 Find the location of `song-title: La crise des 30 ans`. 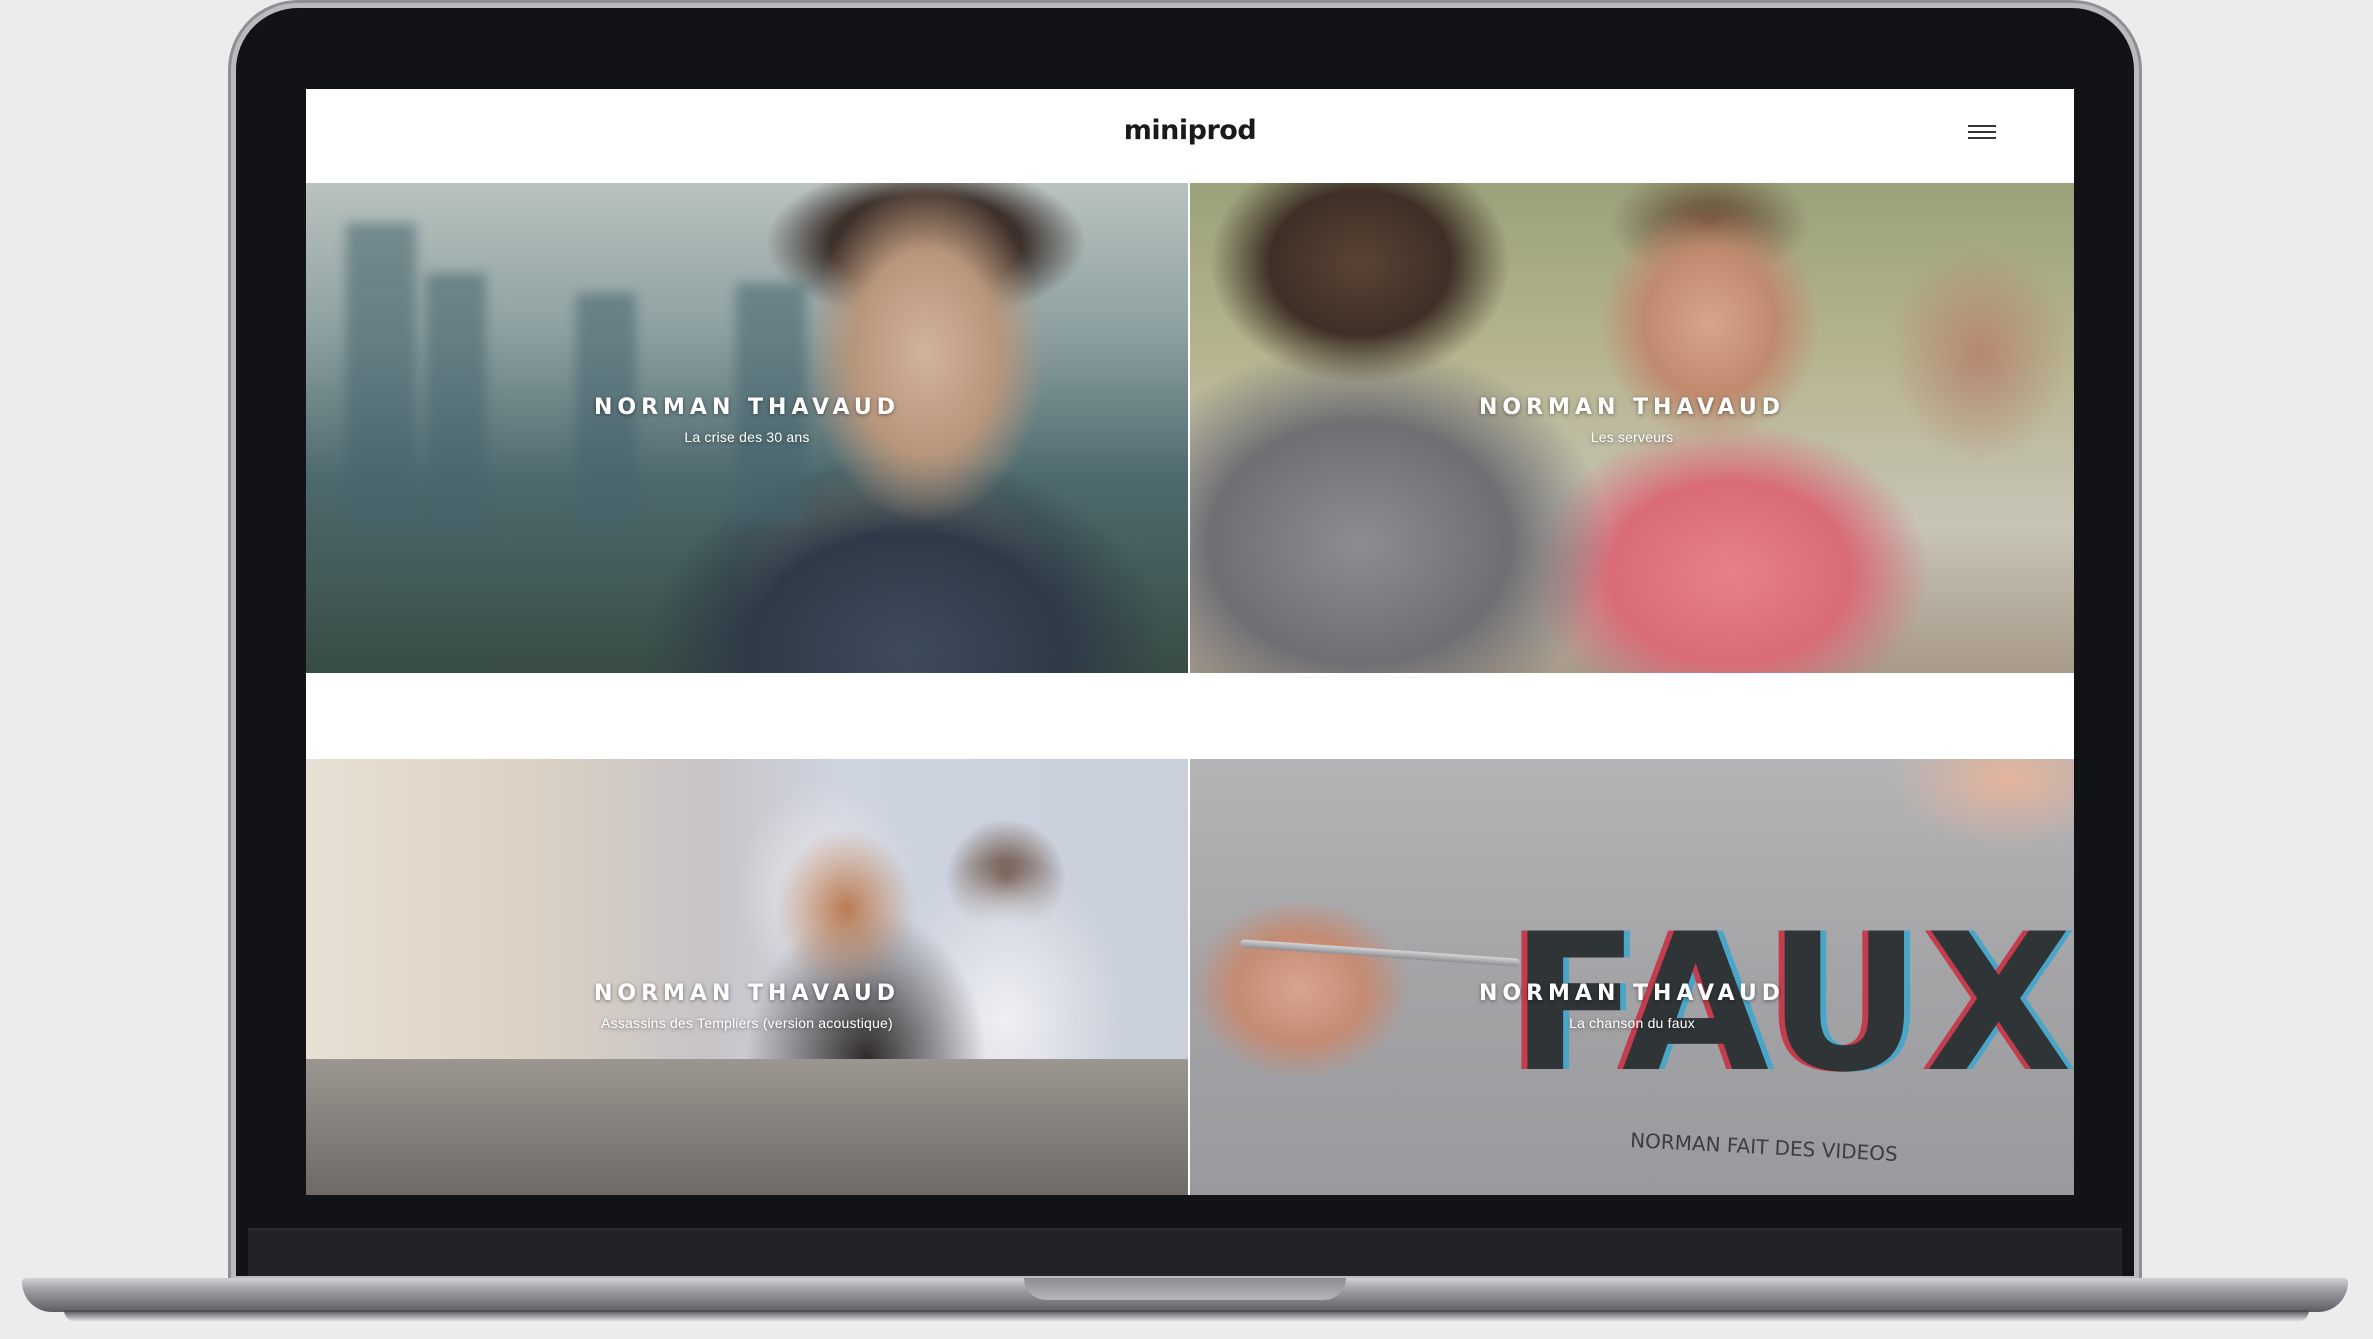

song-title: La crise des 30 ans is located at coordinates (747, 437).